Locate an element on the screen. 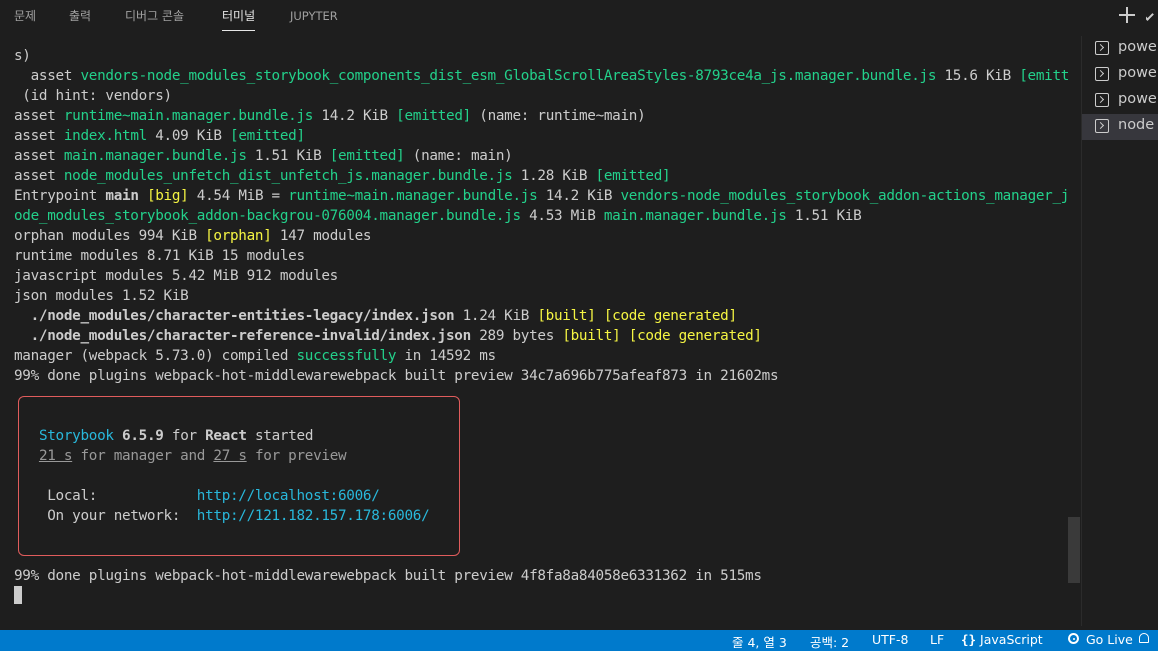 This screenshot has width=1158, height=651. terminal-text: in 14592 ms is located at coordinates (446, 356).